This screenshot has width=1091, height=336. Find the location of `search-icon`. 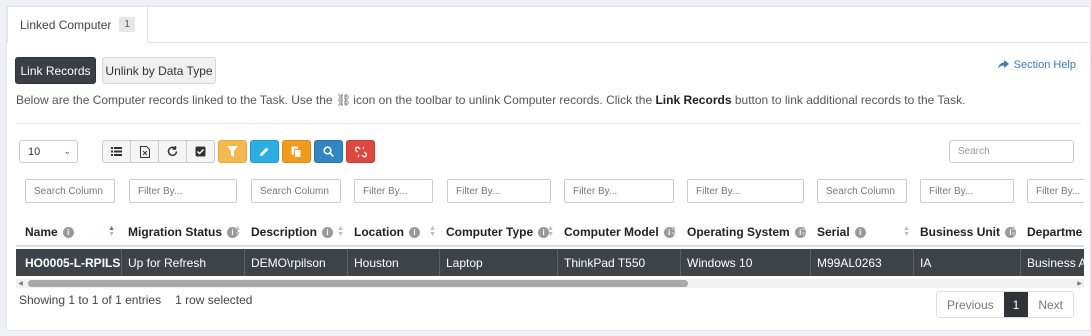

search-icon is located at coordinates (328, 151).